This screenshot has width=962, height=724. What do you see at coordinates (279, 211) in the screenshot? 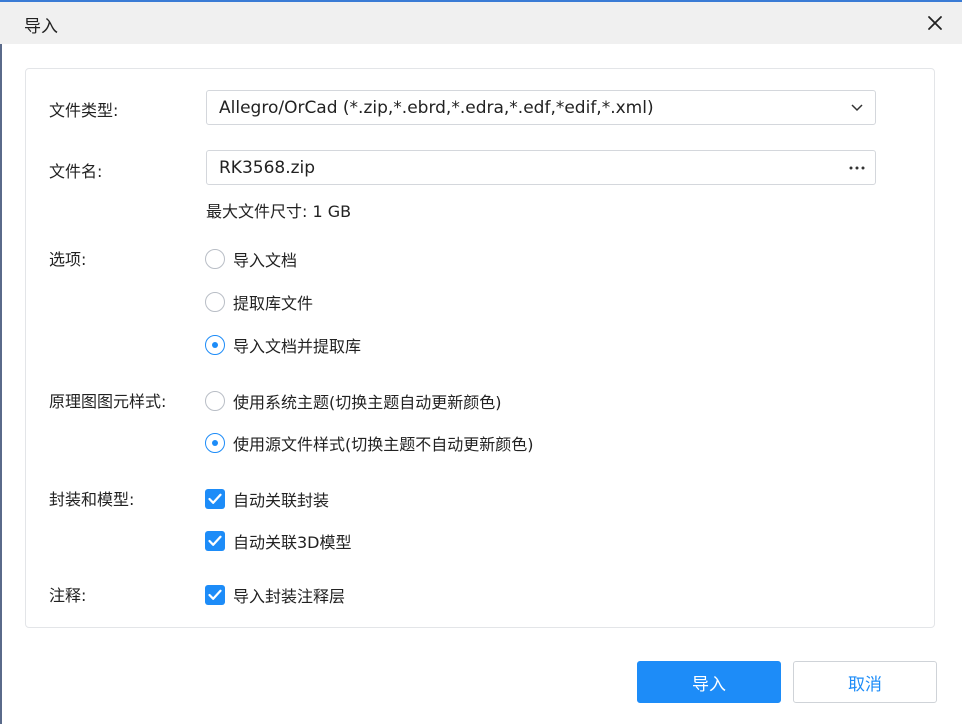
I see `max-file-size-hint: 最大文件尺寸: 1 GB` at bounding box center [279, 211].